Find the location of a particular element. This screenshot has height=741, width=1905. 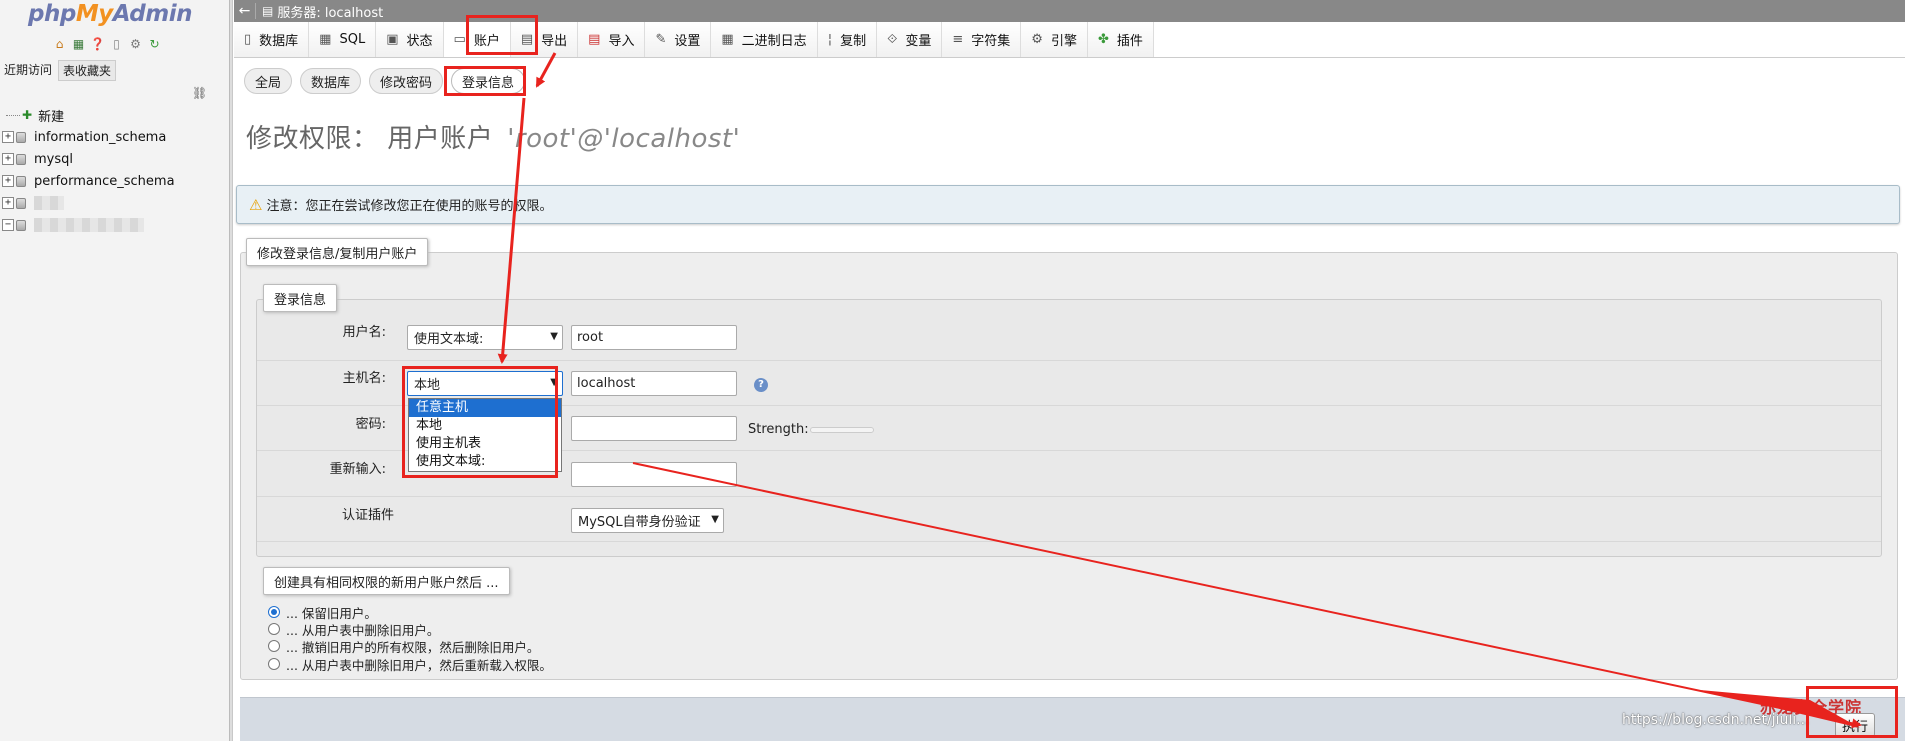

tab-binlog: ▦ 二进制日志 is located at coordinates (764, 39).